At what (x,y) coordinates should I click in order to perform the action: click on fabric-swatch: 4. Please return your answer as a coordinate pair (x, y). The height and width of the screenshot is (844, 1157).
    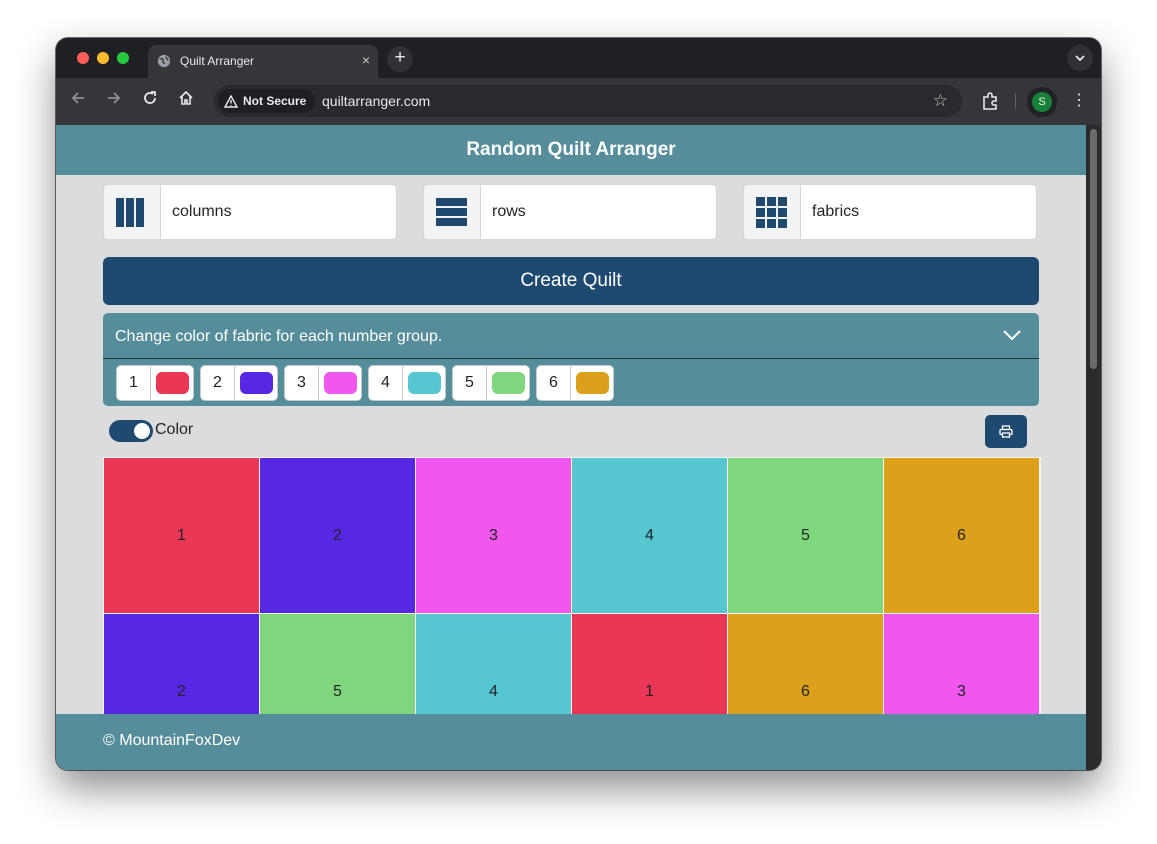
    Looking at the image, I should click on (407, 383).